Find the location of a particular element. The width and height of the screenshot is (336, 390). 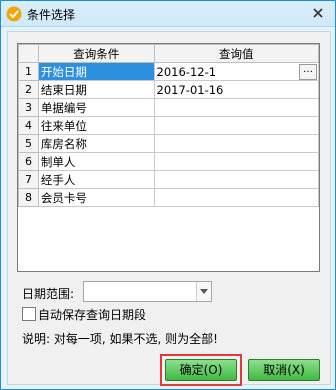

condition-cell: 往来单位 is located at coordinates (96, 125).